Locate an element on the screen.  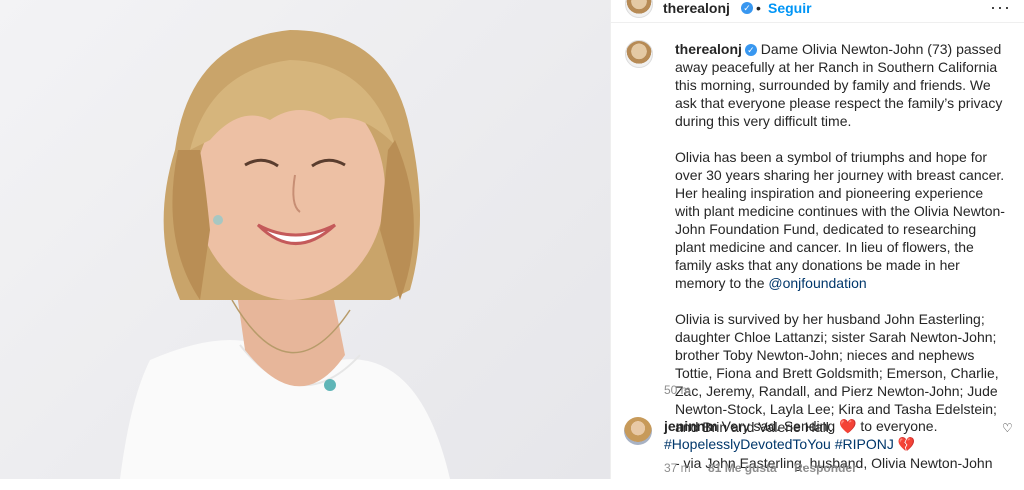
author-avatar is located at coordinates (639, 9).